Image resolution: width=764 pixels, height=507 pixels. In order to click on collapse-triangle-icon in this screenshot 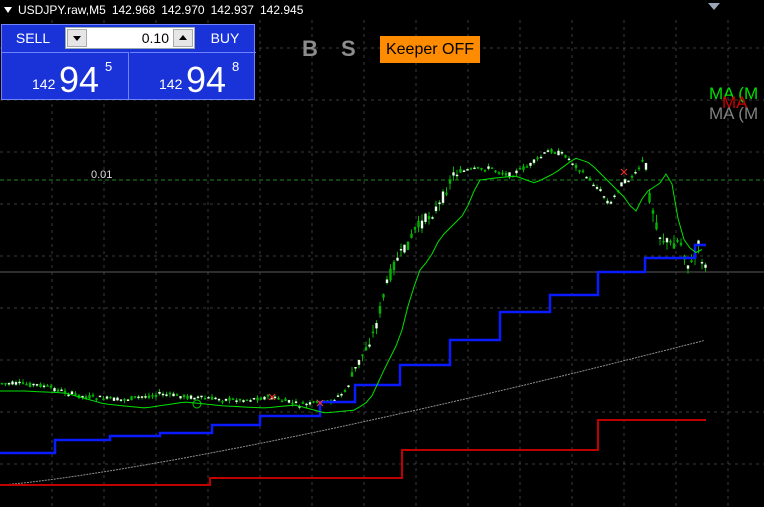, I will do `click(8, 10)`.